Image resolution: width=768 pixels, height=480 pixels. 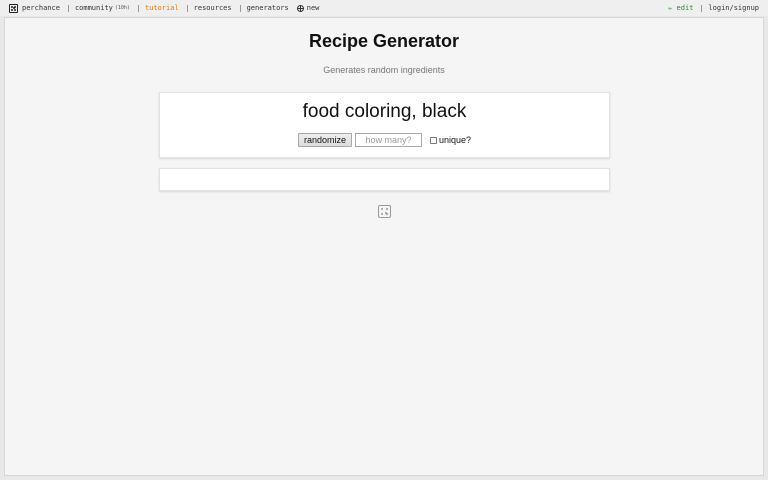 I want to click on nav-right: ✏ edit login/signup, so click(x=718, y=8).